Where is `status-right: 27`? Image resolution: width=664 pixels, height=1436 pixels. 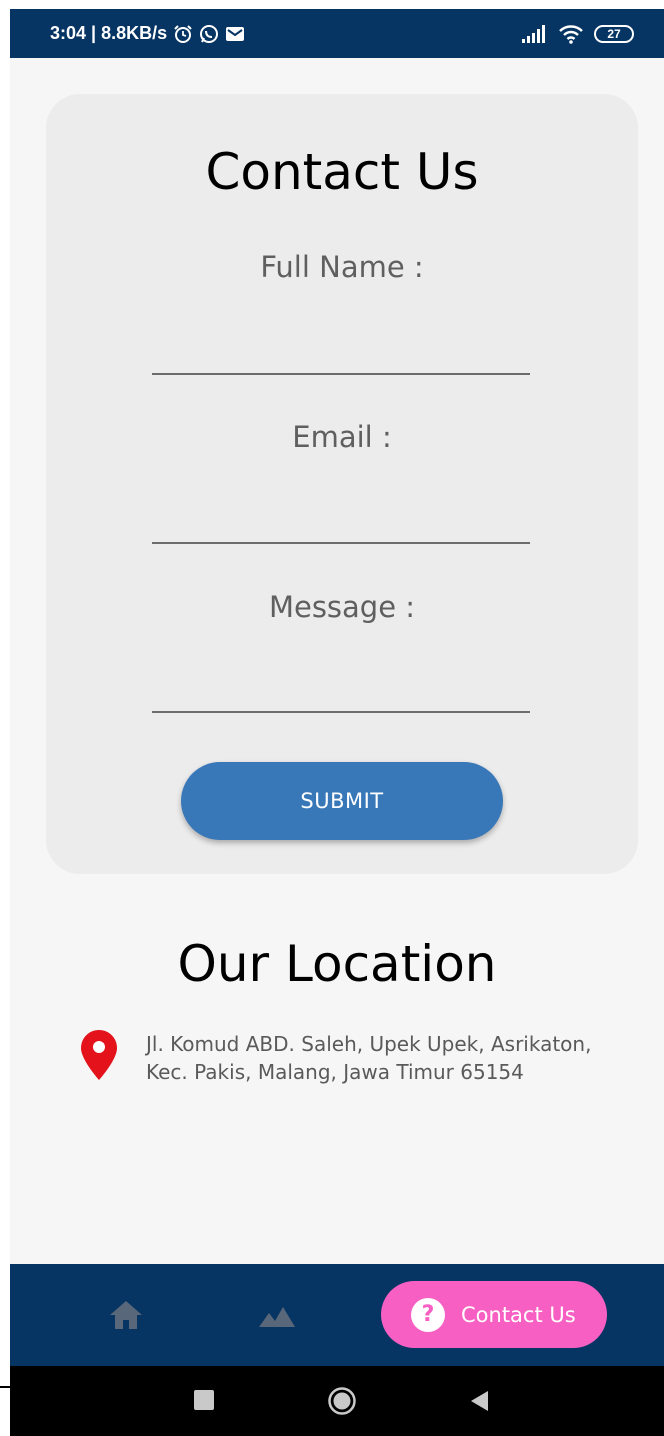
status-right: 27 is located at coordinates (578, 33).